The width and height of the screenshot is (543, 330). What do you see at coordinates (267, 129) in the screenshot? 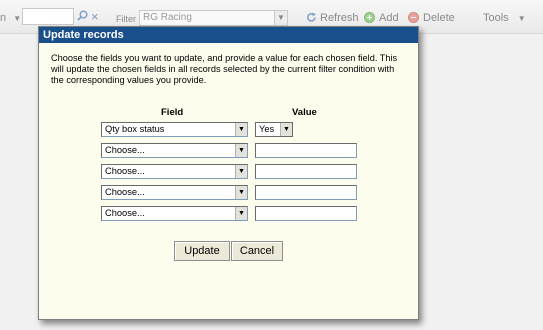
I see `value-select-value: Yes` at bounding box center [267, 129].